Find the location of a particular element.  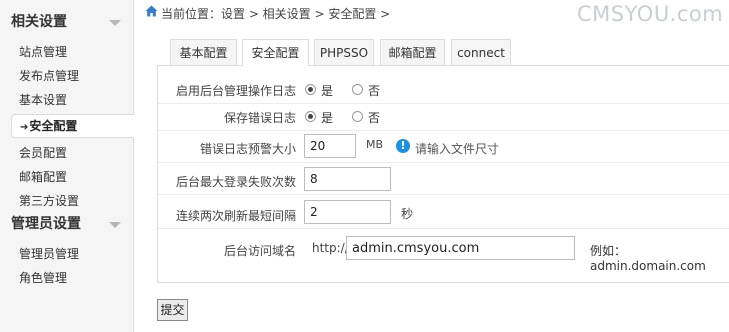

tab-security-config: 安全配置 is located at coordinates (275, 52).